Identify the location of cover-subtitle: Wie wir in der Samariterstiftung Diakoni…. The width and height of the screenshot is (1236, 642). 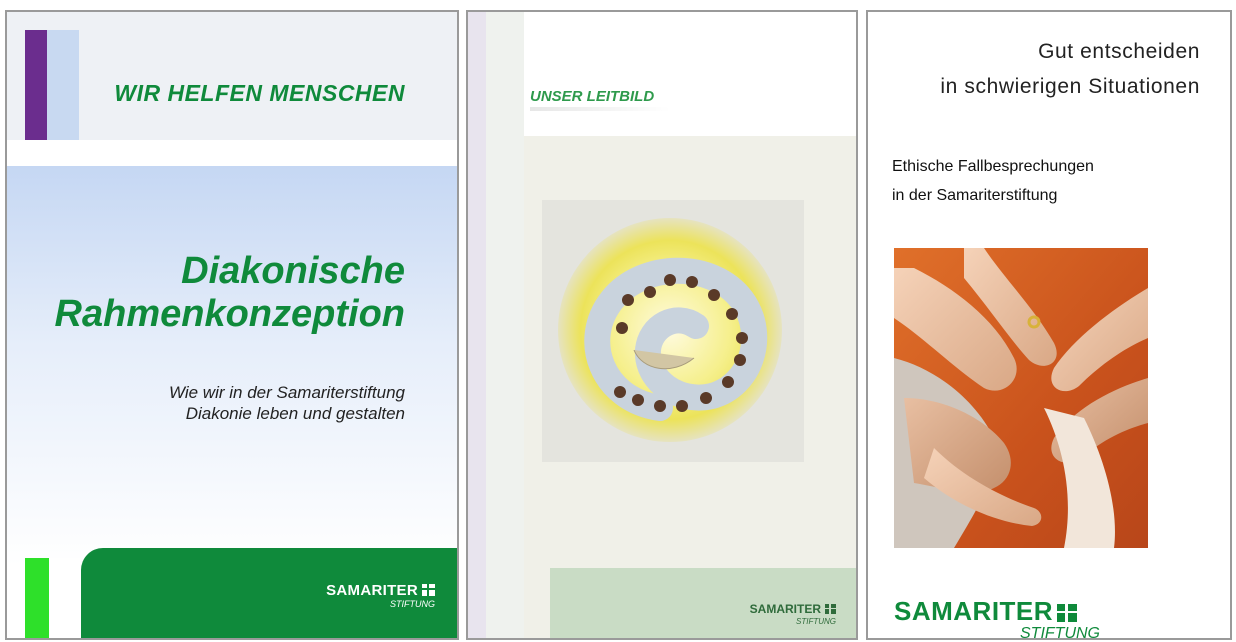
(215, 403).